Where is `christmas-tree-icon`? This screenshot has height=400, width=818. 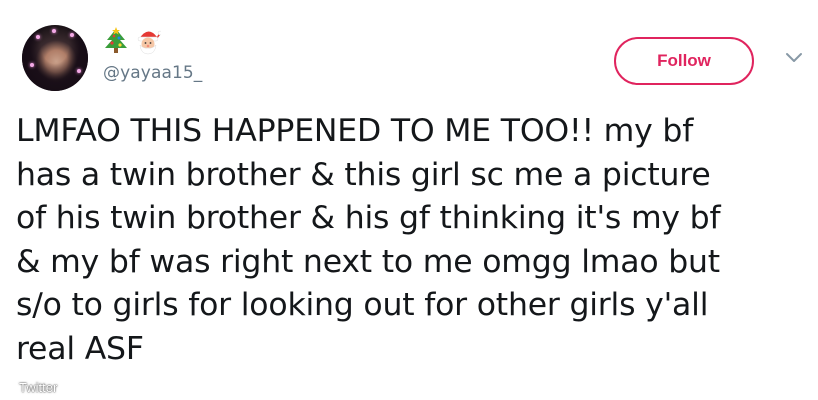 christmas-tree-icon is located at coordinates (116, 41).